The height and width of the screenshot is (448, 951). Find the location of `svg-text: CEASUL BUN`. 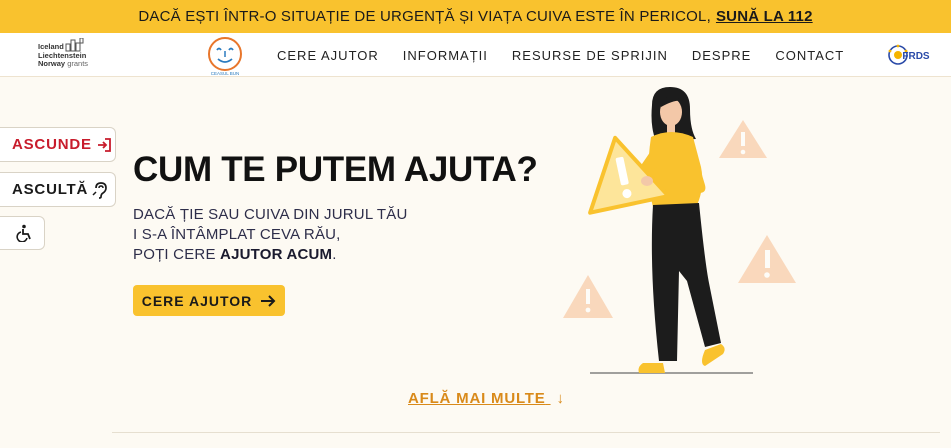

svg-text: CEASUL BUN is located at coordinates (225, 73).